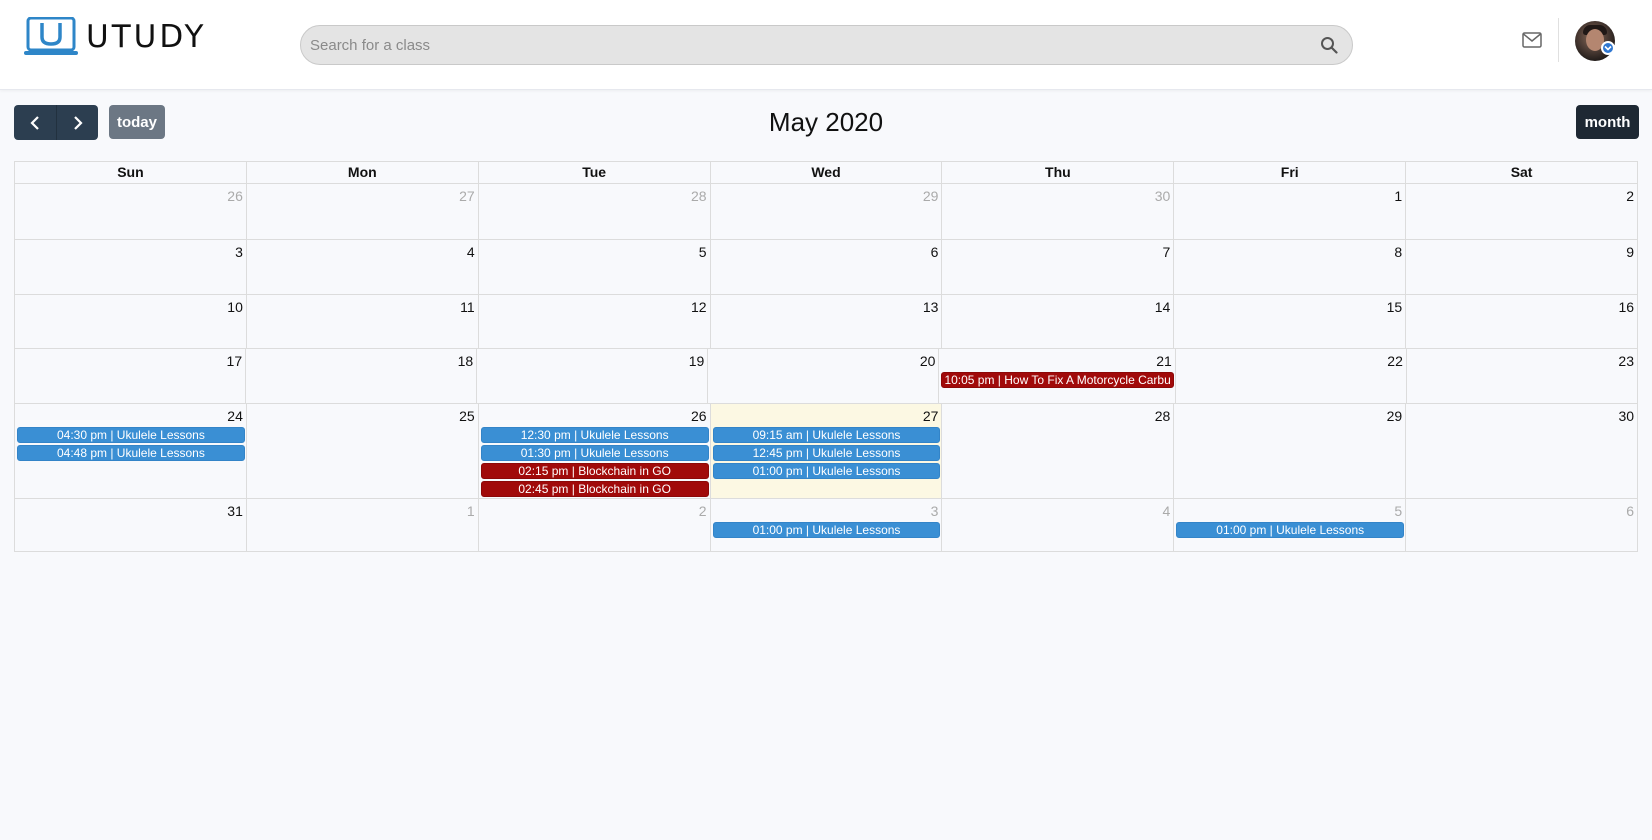  Describe the element at coordinates (827, 321) in the screenshot. I see `day-cell: 13` at that location.